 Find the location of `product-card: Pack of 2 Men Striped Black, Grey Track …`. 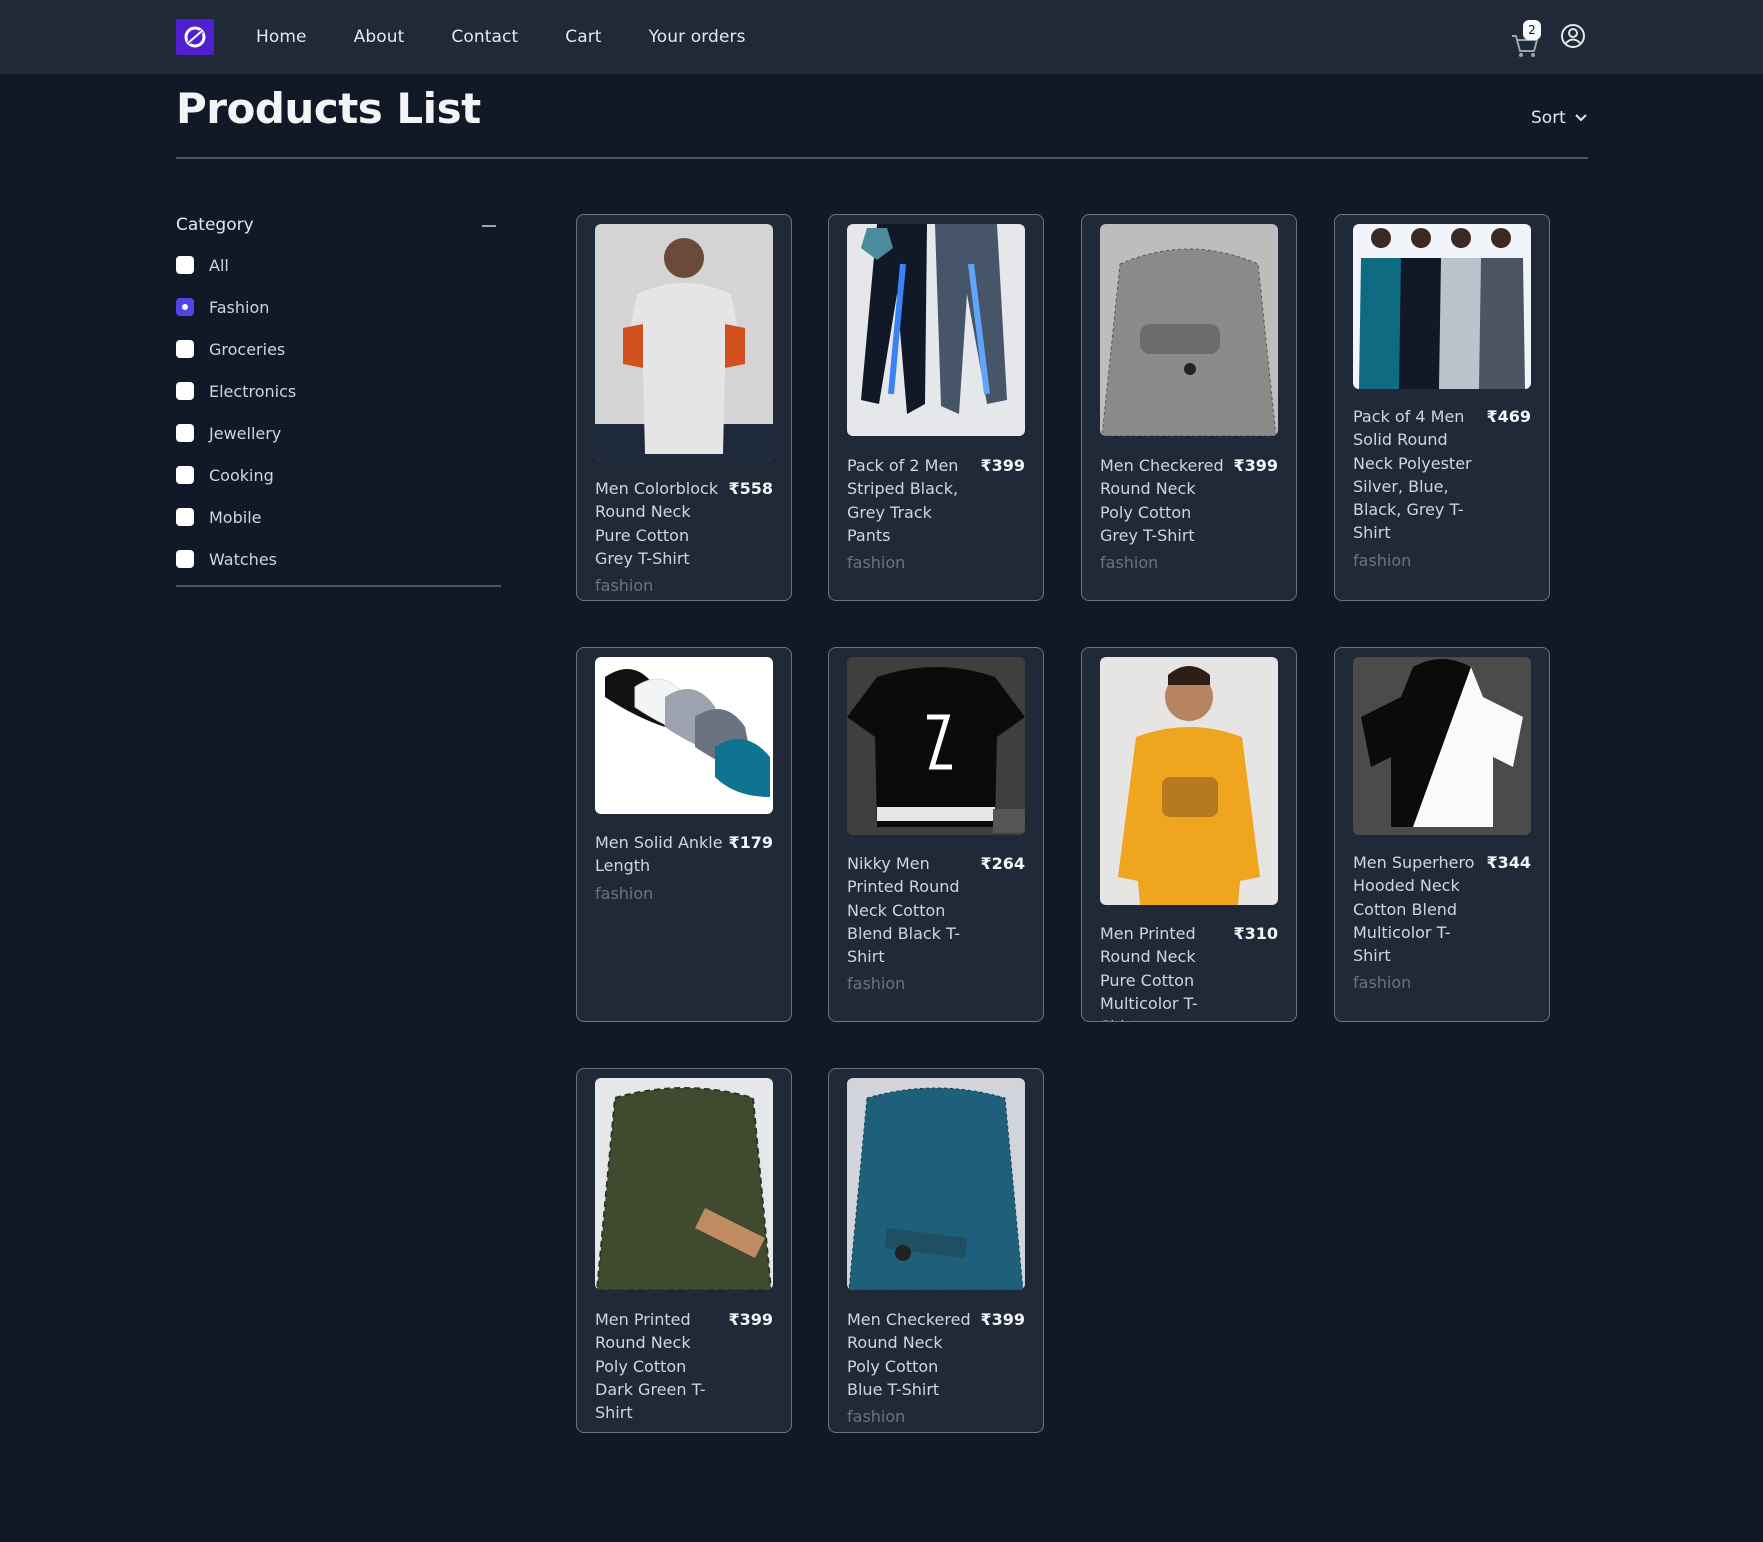

product-card: Pack of 2 Men Striped Black, Grey Track … is located at coordinates (936, 407).